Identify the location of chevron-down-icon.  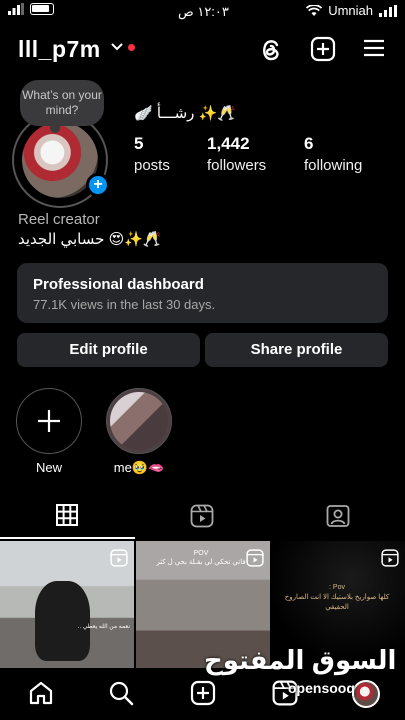
(117, 47).